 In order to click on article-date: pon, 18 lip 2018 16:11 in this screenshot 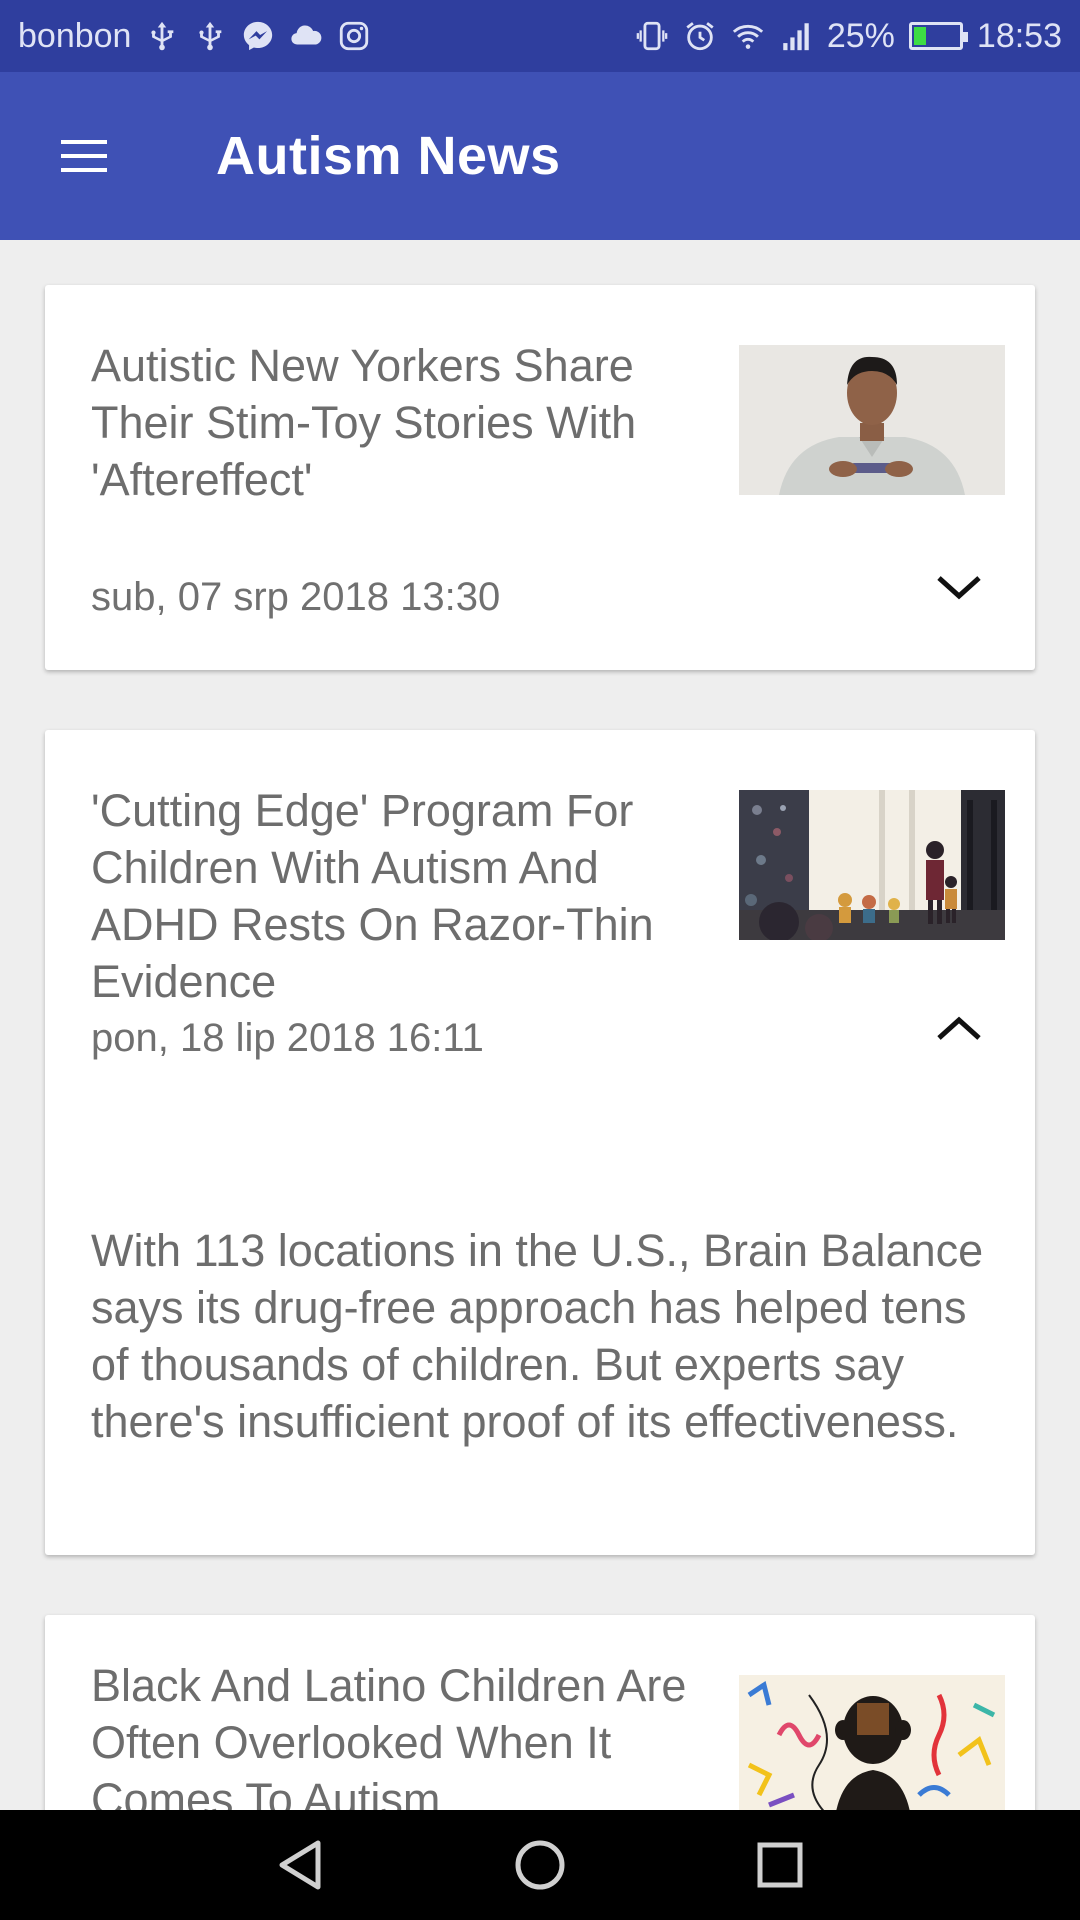, I will do `click(287, 1038)`.